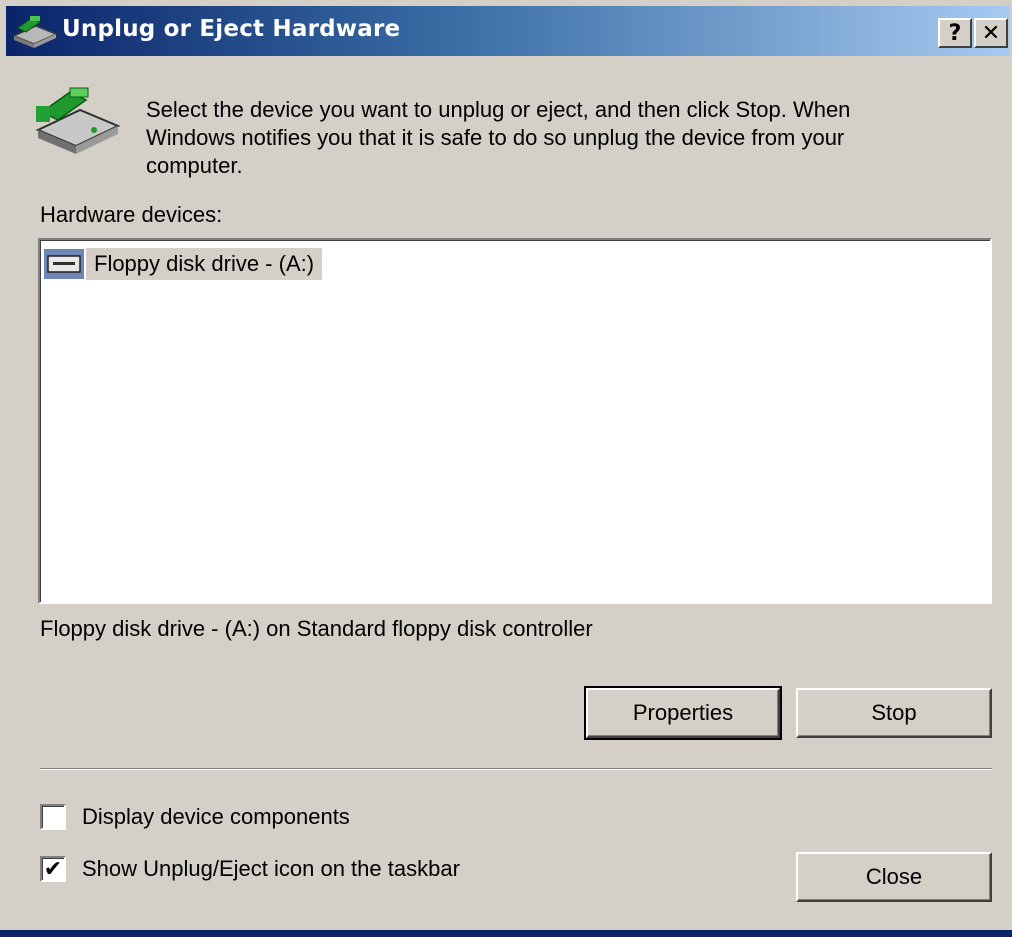  Describe the element at coordinates (77, 121) in the screenshot. I see `unplug-hardware-large-icon` at that location.